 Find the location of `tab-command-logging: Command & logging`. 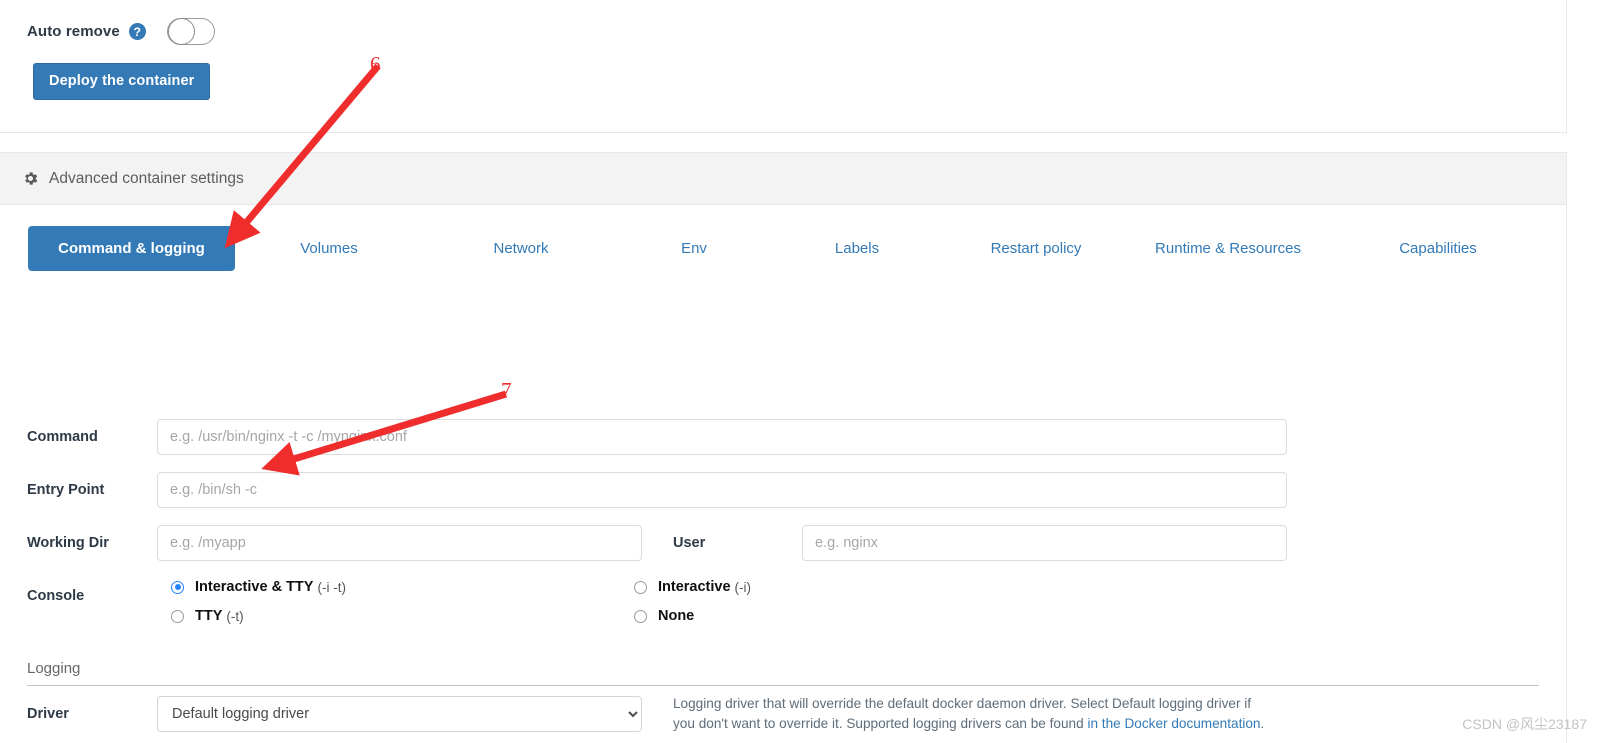

tab-command-logging: Command & logging is located at coordinates (131, 248).